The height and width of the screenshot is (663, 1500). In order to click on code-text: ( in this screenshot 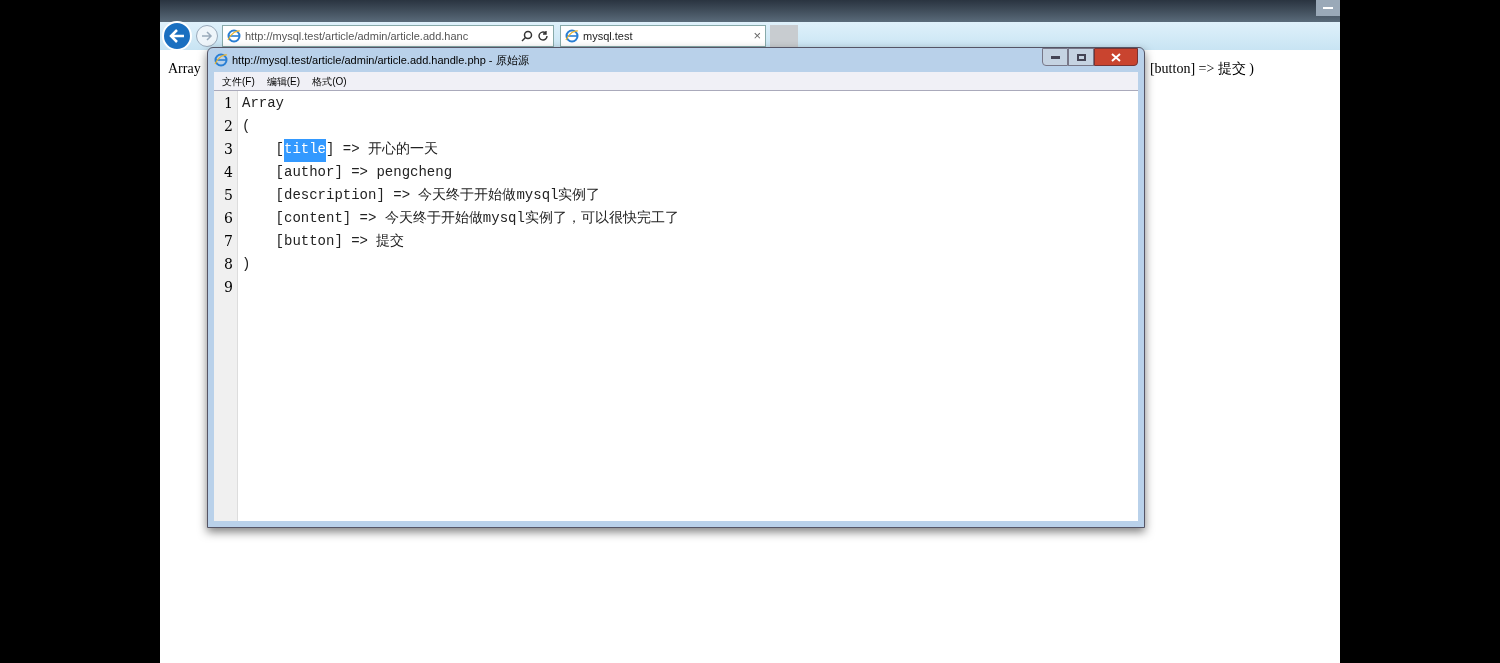, I will do `click(246, 126)`.